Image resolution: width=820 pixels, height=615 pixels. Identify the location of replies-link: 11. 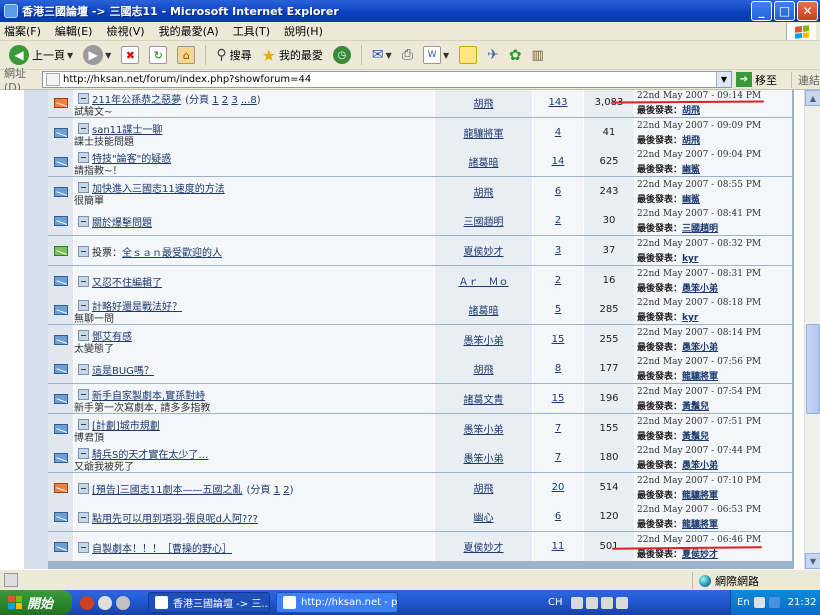
(558, 546).